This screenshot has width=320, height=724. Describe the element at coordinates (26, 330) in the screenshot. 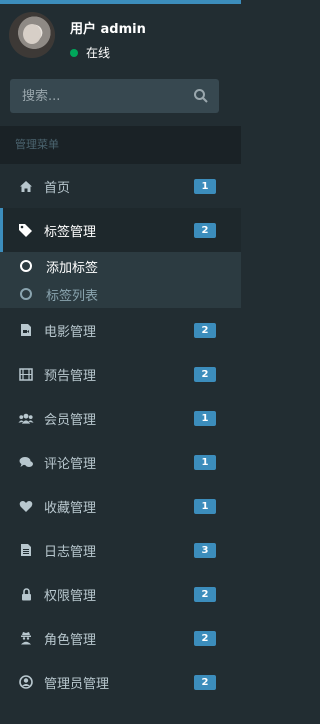

I see `file-video-icon` at that location.